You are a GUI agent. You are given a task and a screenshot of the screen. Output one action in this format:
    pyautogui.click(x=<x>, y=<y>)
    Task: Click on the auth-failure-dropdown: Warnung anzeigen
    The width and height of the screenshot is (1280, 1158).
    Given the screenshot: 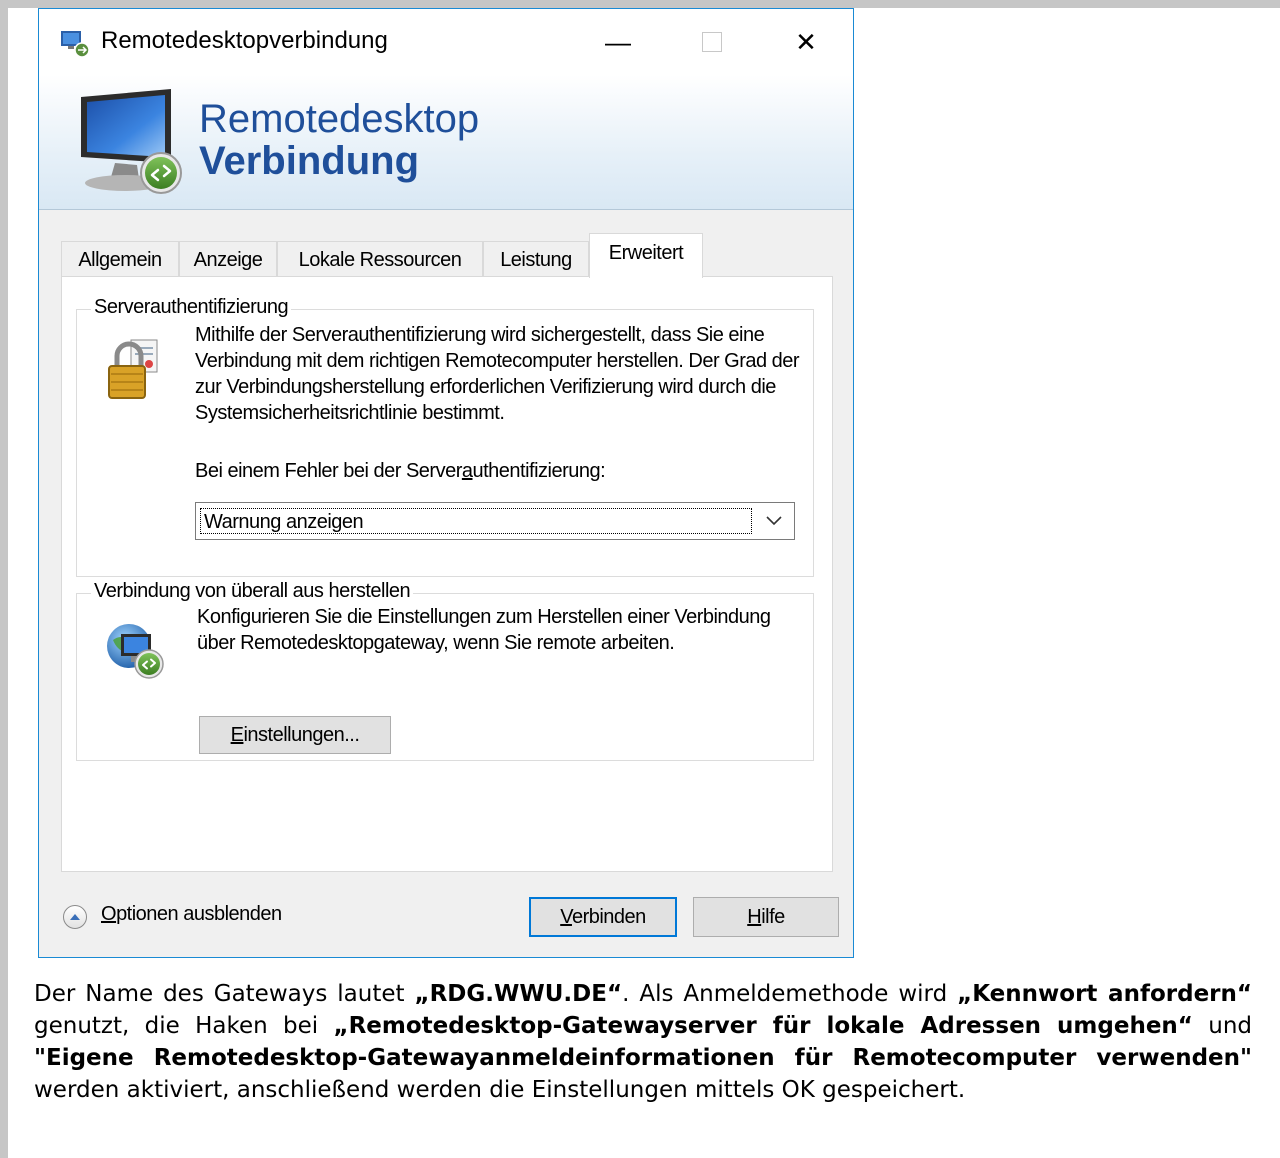 What is the action you would take?
    pyautogui.click(x=495, y=521)
    